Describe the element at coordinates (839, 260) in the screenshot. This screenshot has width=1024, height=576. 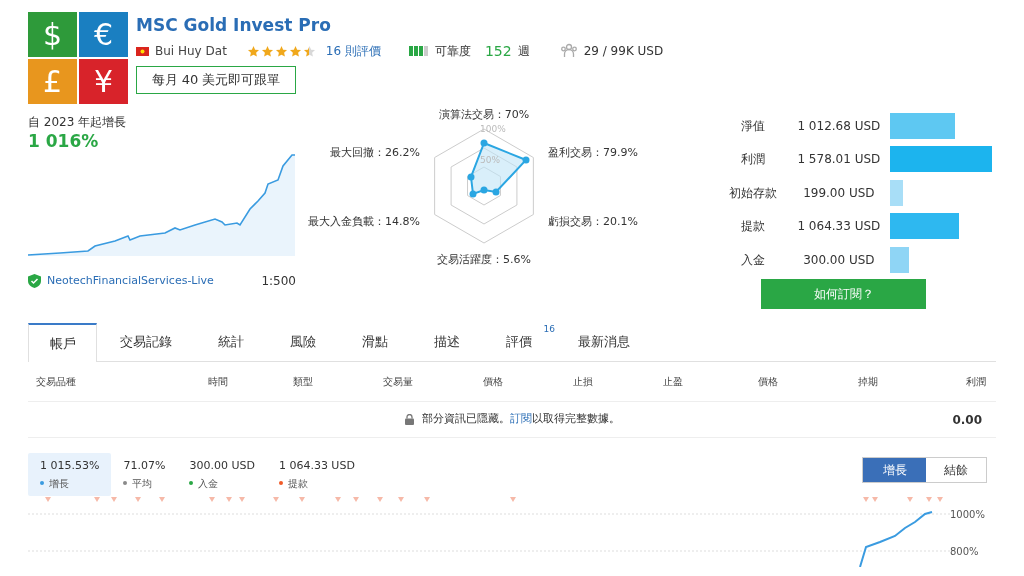
I see `stat-value: 300.00 USD` at that location.